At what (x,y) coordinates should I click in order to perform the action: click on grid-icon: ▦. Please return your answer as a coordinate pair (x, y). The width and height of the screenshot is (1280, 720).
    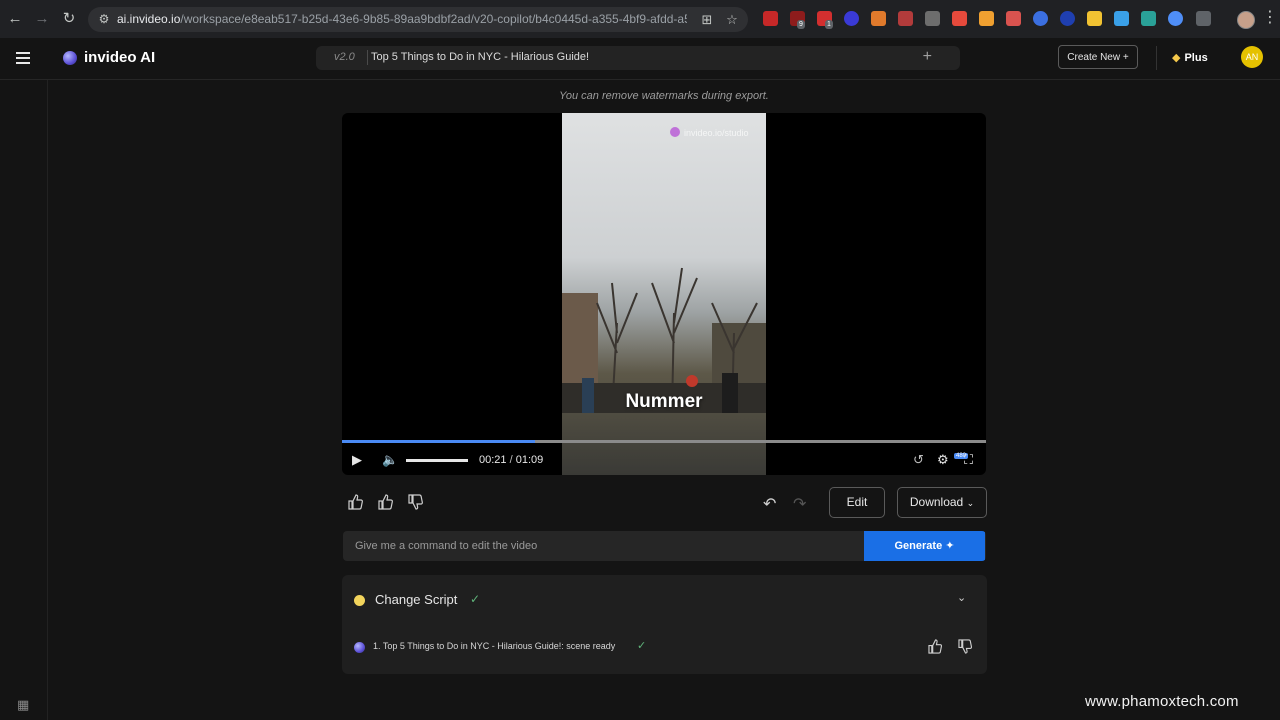
    Looking at the image, I should click on (23, 705).